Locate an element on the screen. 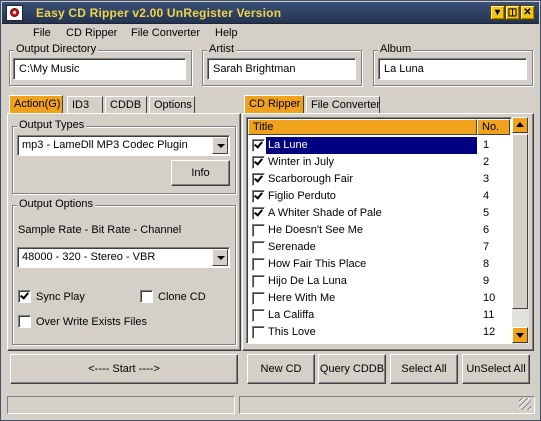 The height and width of the screenshot is (421, 541). tab-cd-ripper: CD Ripper is located at coordinates (274, 104).